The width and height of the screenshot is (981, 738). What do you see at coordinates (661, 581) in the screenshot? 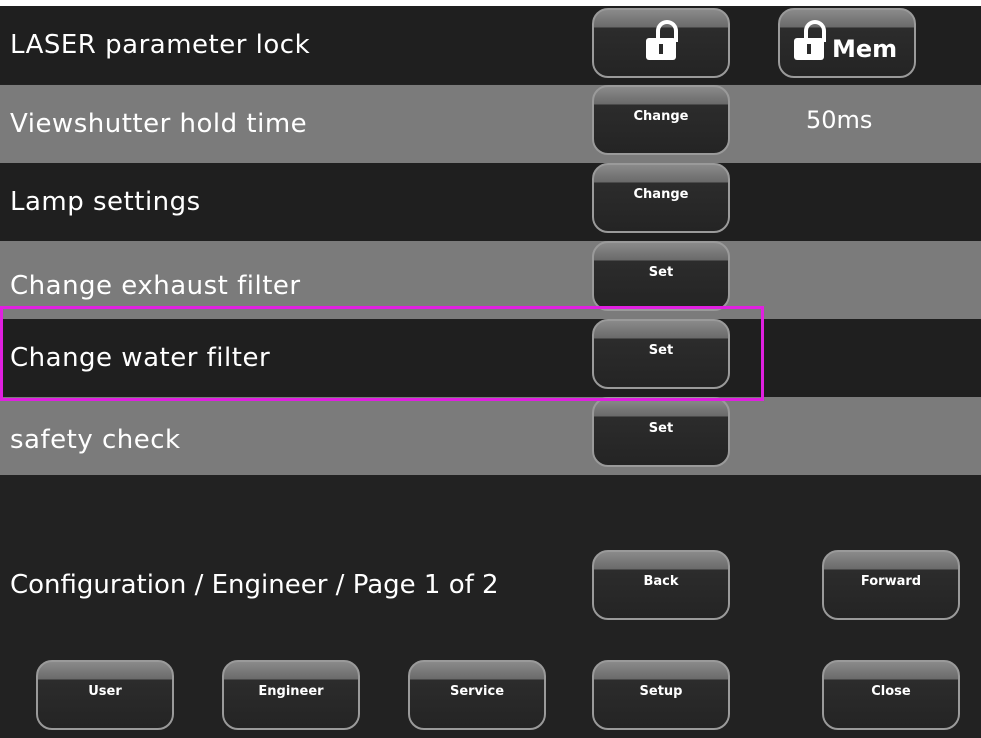
I see `button-label: Back` at bounding box center [661, 581].